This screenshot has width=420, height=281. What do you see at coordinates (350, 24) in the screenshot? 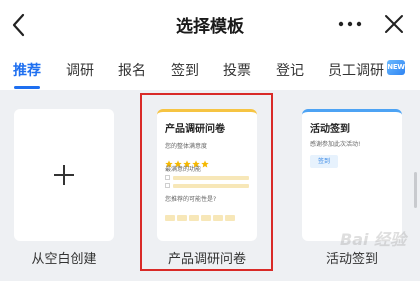
I see `more-options-icon` at bounding box center [350, 24].